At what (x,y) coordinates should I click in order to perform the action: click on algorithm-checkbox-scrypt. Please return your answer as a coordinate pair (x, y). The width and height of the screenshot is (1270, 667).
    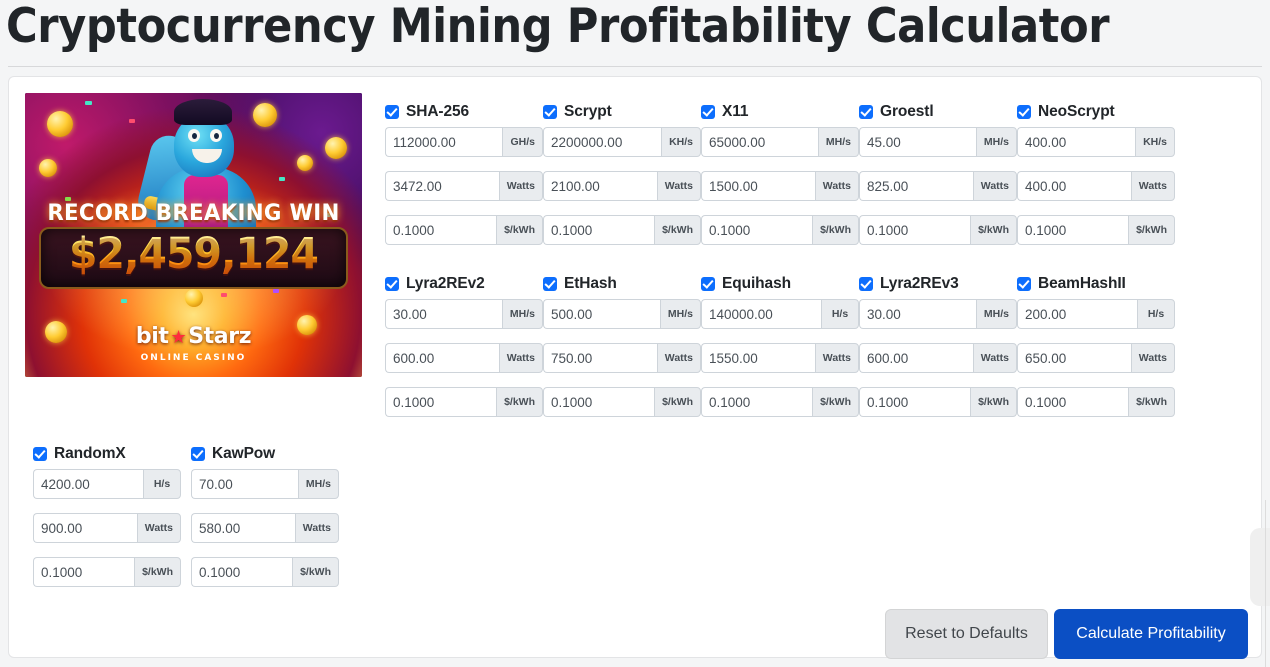
    Looking at the image, I should click on (550, 112).